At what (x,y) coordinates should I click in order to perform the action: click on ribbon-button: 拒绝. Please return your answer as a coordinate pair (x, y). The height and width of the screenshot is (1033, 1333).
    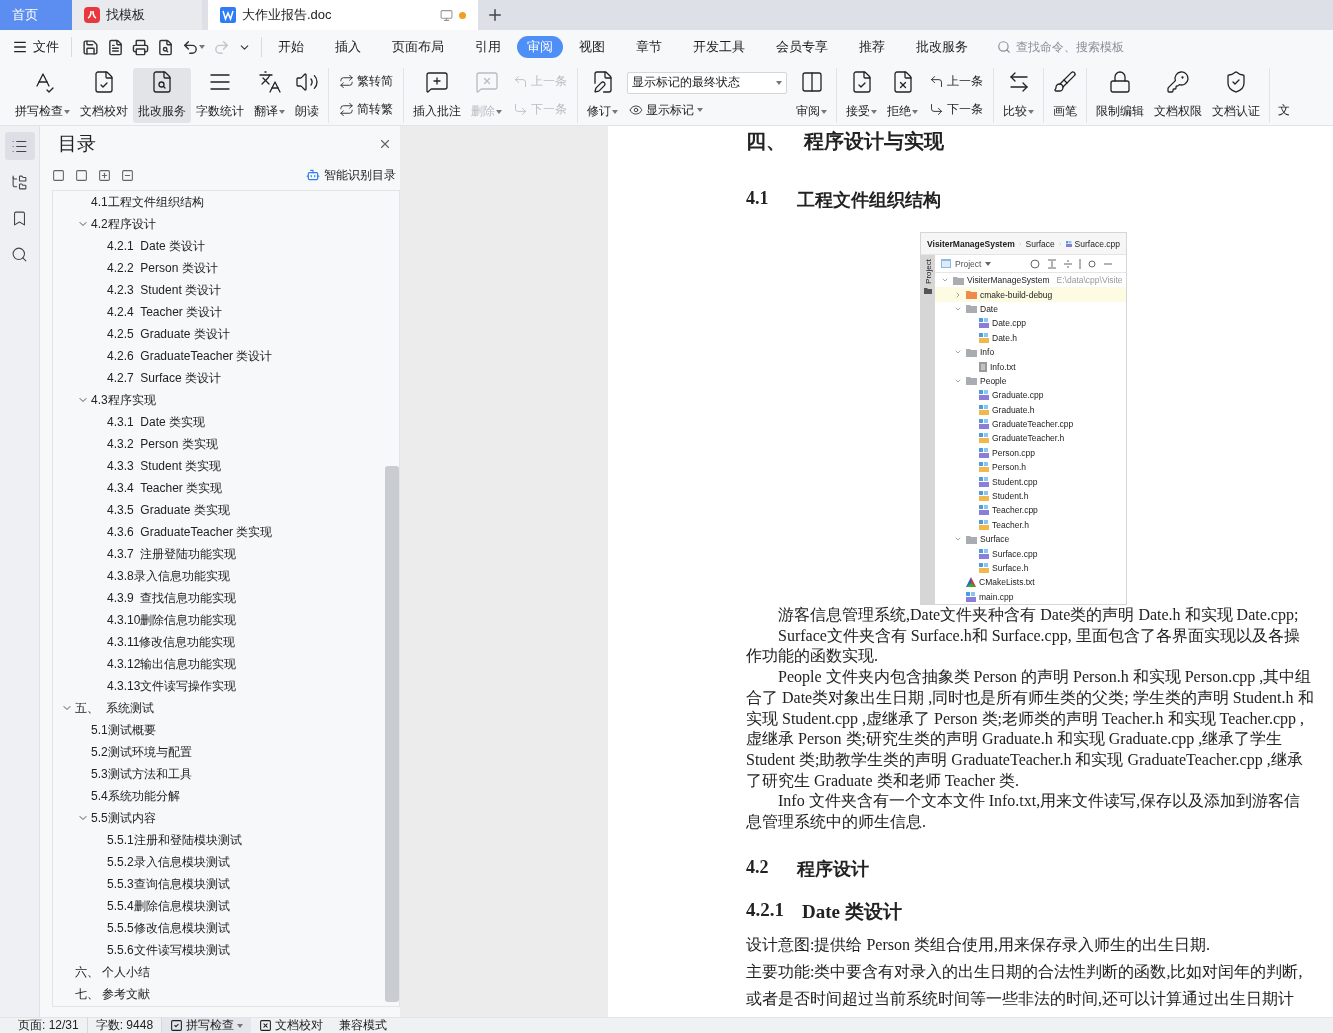
    Looking at the image, I should click on (902, 95).